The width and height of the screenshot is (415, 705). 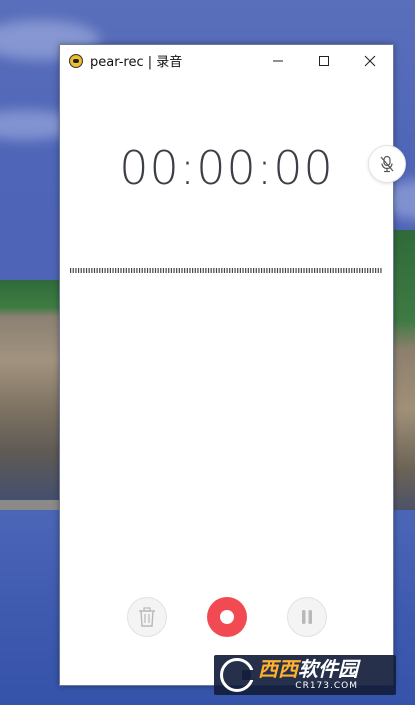 I want to click on maximize-icon, so click(x=324, y=60).